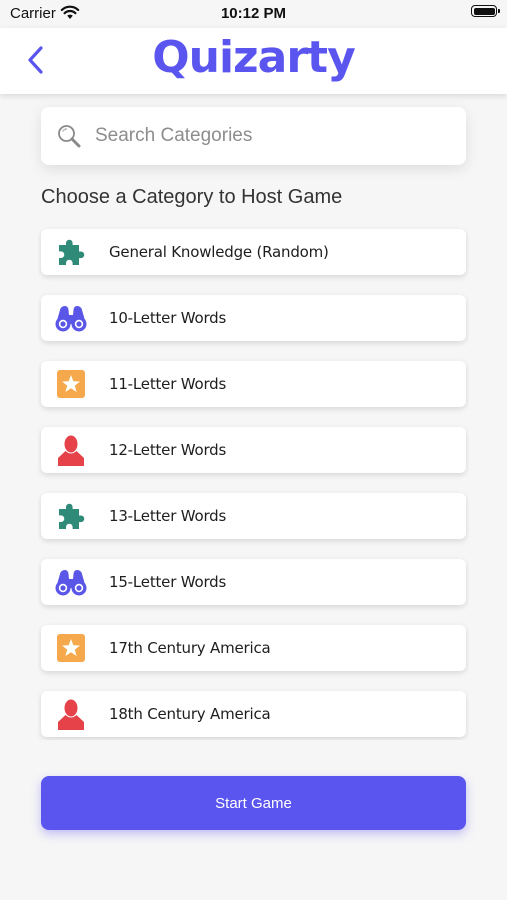 Image resolution: width=507 pixels, height=900 pixels. What do you see at coordinates (192, 197) in the screenshot?
I see `section-title: Choose a Category to Host Game` at bounding box center [192, 197].